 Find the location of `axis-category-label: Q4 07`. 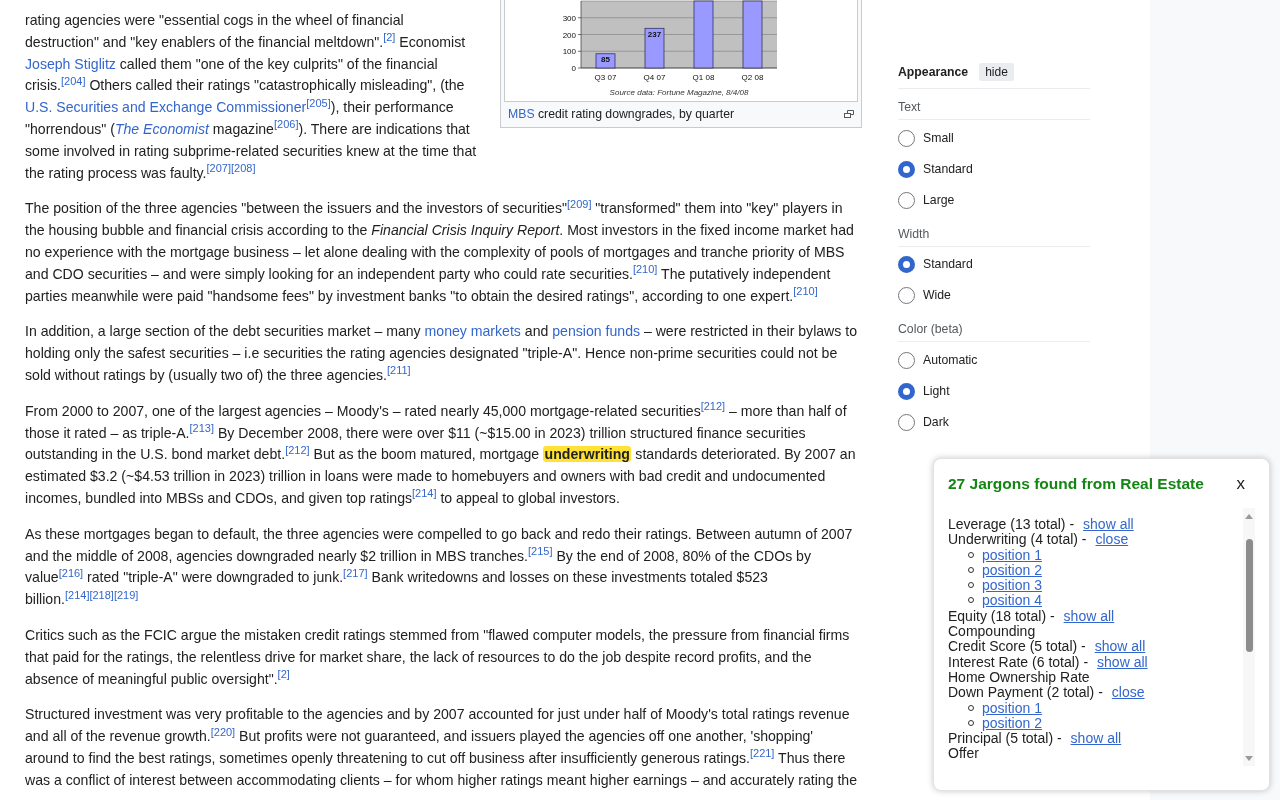

axis-category-label: Q4 07 is located at coordinates (654, 77).